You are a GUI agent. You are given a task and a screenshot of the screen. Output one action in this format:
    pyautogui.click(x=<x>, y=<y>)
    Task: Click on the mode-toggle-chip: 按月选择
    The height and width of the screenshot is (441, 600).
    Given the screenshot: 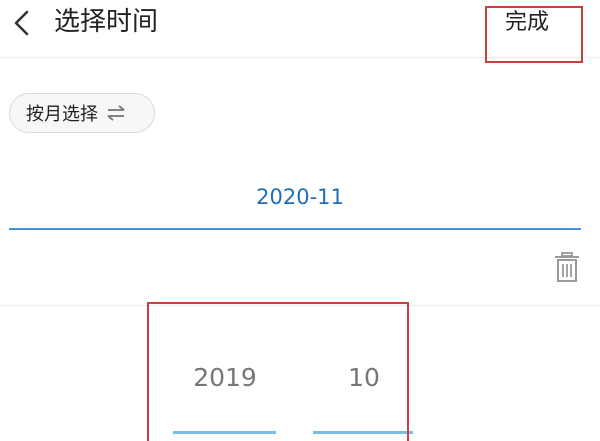 What is the action you would take?
    pyautogui.click(x=82, y=113)
    